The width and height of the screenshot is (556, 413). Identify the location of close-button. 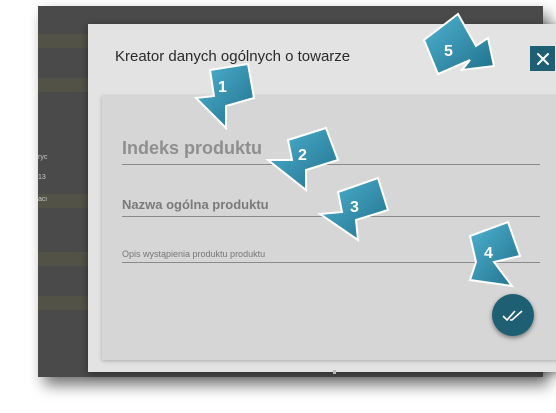
(542, 58).